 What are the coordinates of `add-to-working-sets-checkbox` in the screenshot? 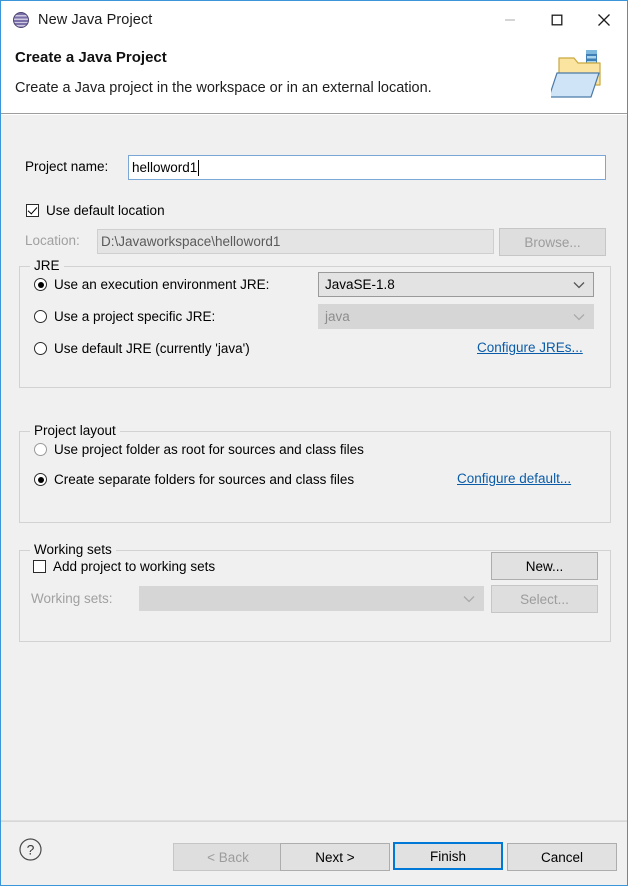 It's located at (39, 566).